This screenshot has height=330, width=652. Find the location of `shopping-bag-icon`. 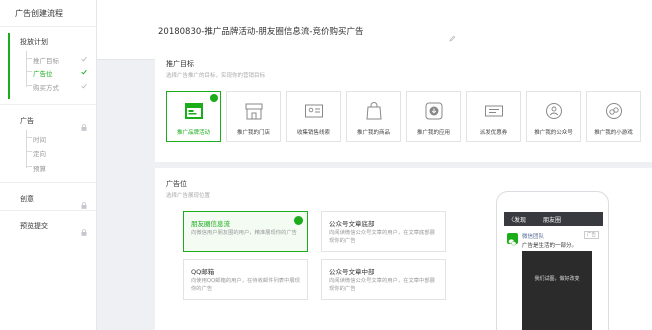

shopping-bag-icon is located at coordinates (374, 111).